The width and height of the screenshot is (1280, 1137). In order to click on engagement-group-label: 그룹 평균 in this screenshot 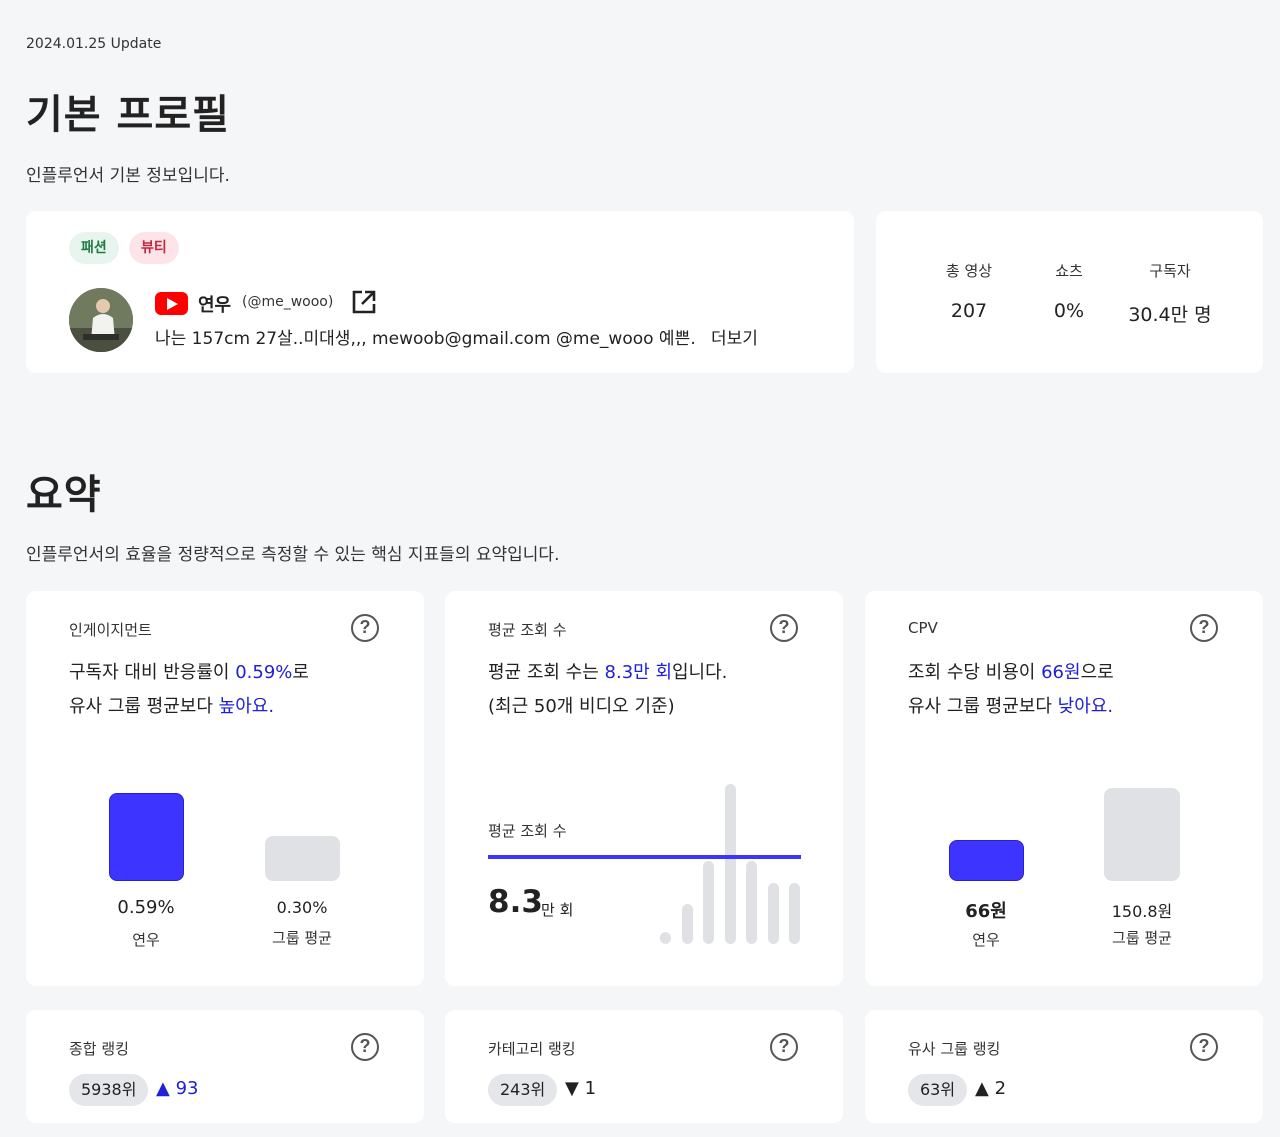, I will do `click(302, 938)`.